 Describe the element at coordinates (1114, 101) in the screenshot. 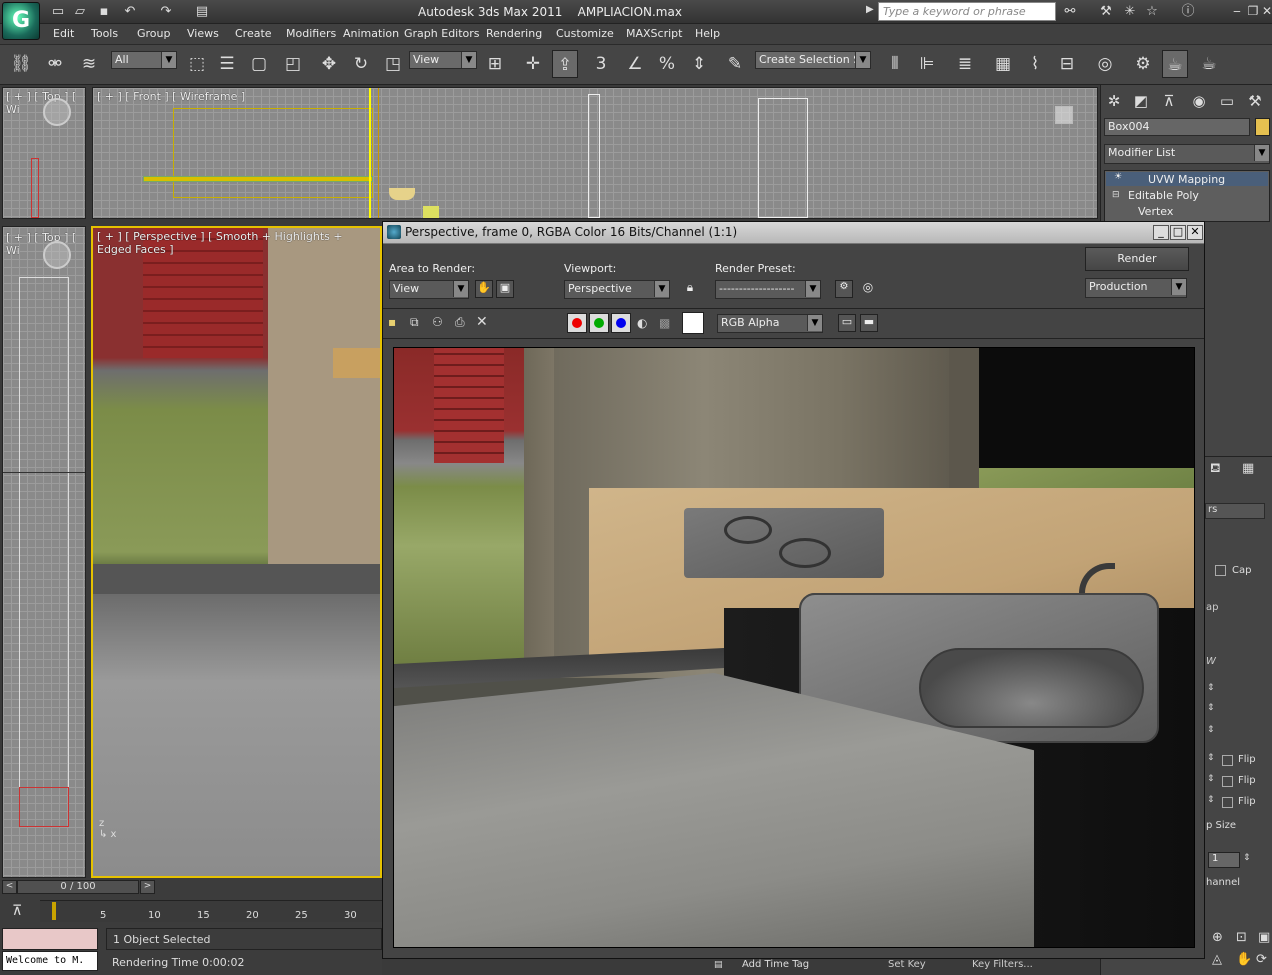

I see `create-tab-icon: ✲` at that location.